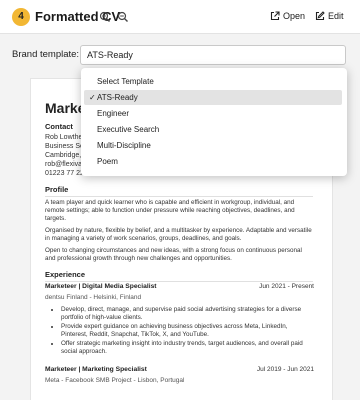  I want to click on open-button: Open, so click(287, 16).